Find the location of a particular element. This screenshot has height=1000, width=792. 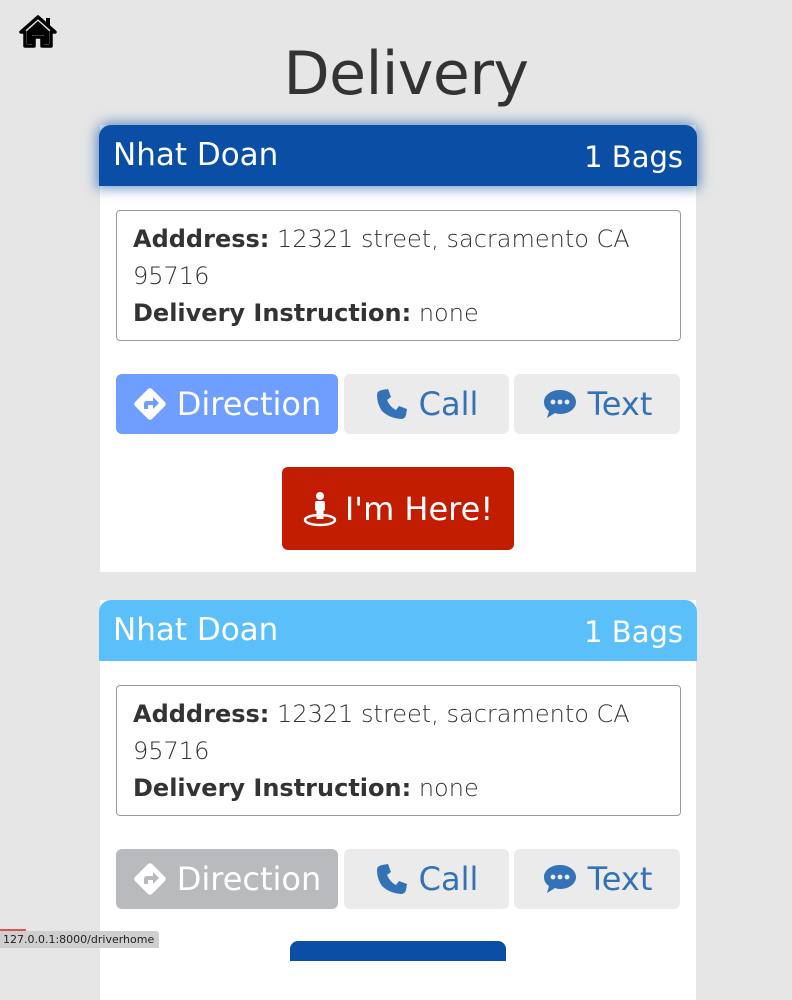

browser-status-url: 127.0.0.1:8000/driverhome is located at coordinates (80, 938).